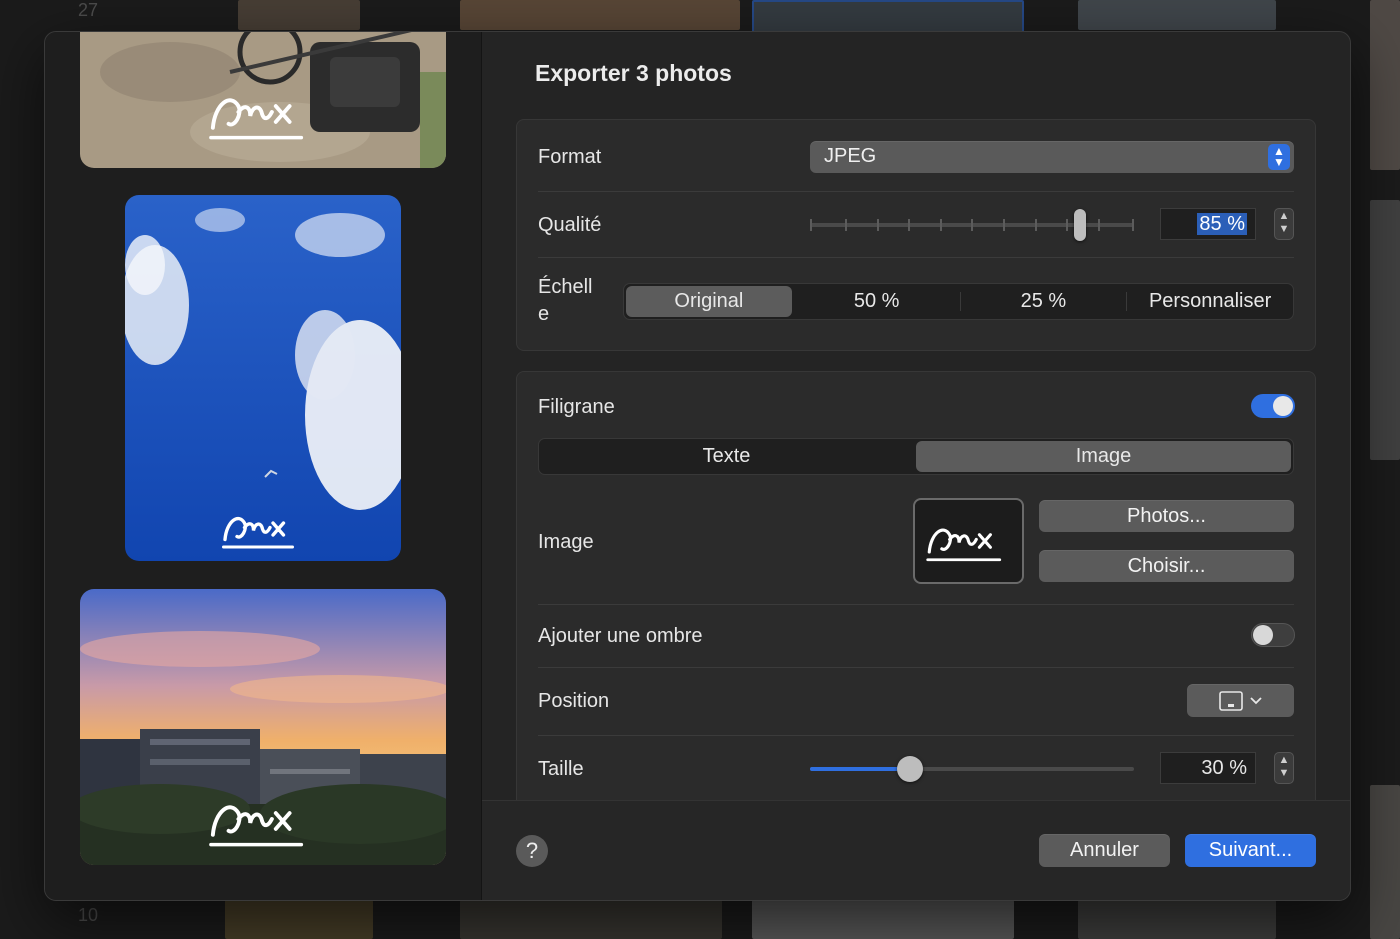  What do you see at coordinates (1284, 768) in the screenshot?
I see `size-stepper: ▲ ▼` at bounding box center [1284, 768].